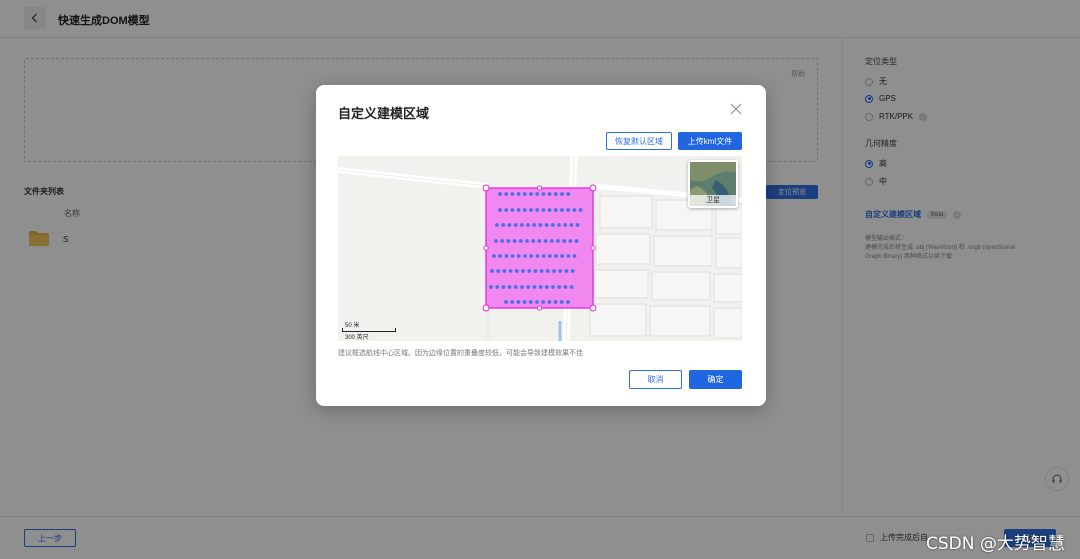  I want to click on confirm-button: 确定, so click(715, 379).